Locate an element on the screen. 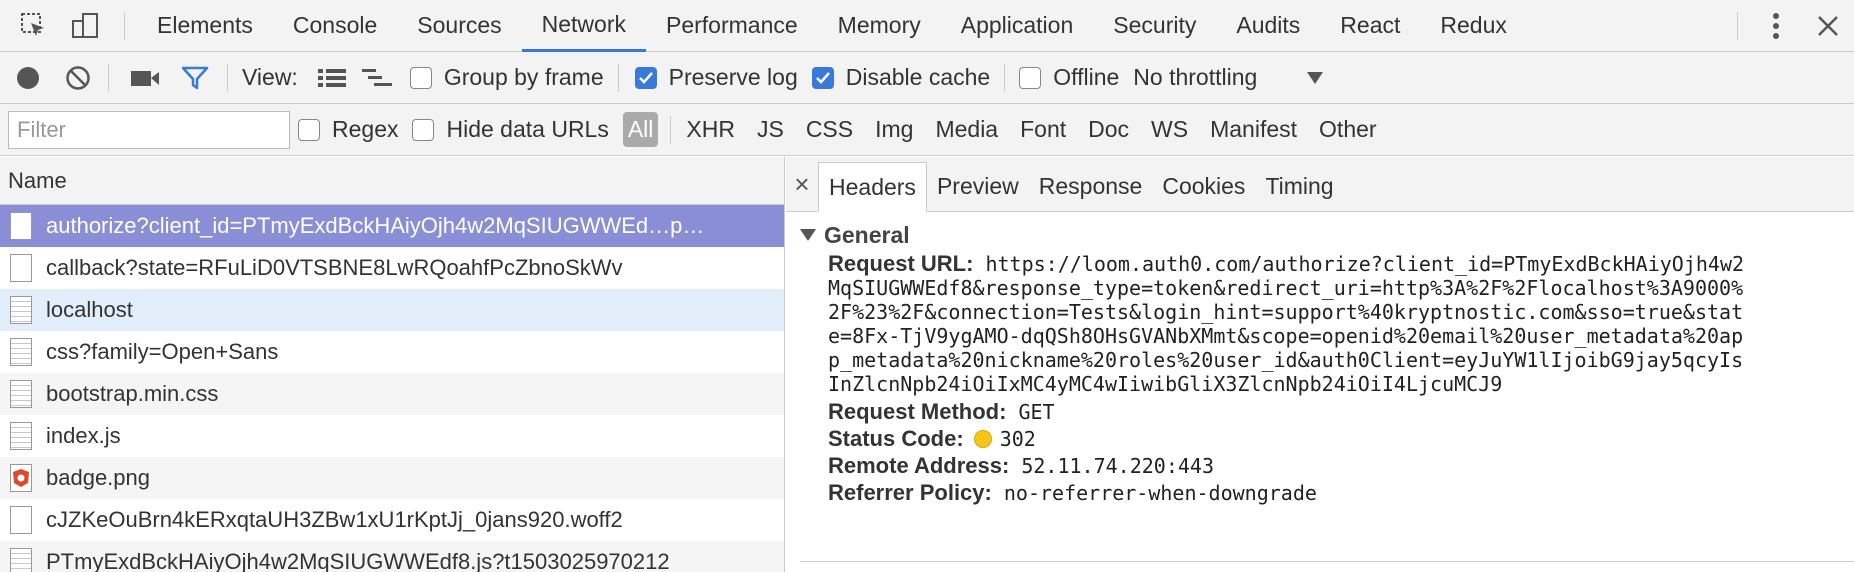 This screenshot has height=572, width=1854. type-filter-css: CSS is located at coordinates (829, 129).